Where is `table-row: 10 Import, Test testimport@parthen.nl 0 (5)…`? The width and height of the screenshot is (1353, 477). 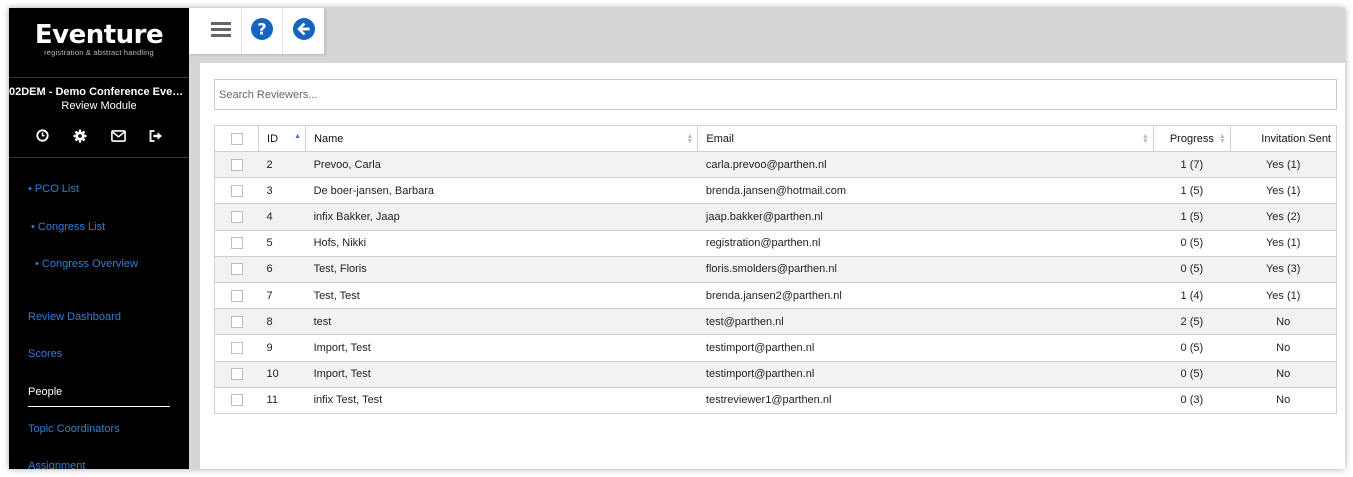 table-row: 10 Import, Test testimport@parthen.nl 0 (5)… is located at coordinates (775, 374).